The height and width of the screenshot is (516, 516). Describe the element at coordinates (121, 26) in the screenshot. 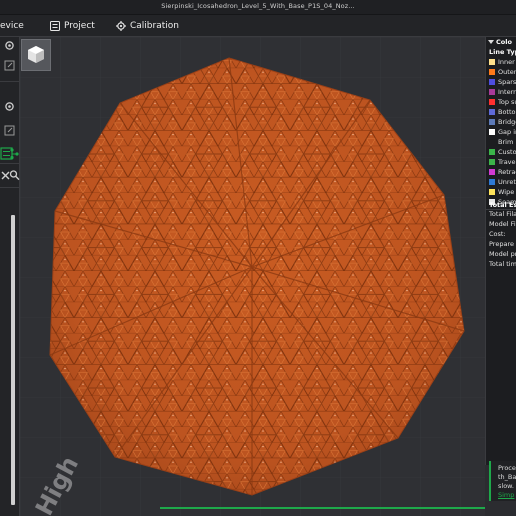

I see `calibration-icon` at that location.